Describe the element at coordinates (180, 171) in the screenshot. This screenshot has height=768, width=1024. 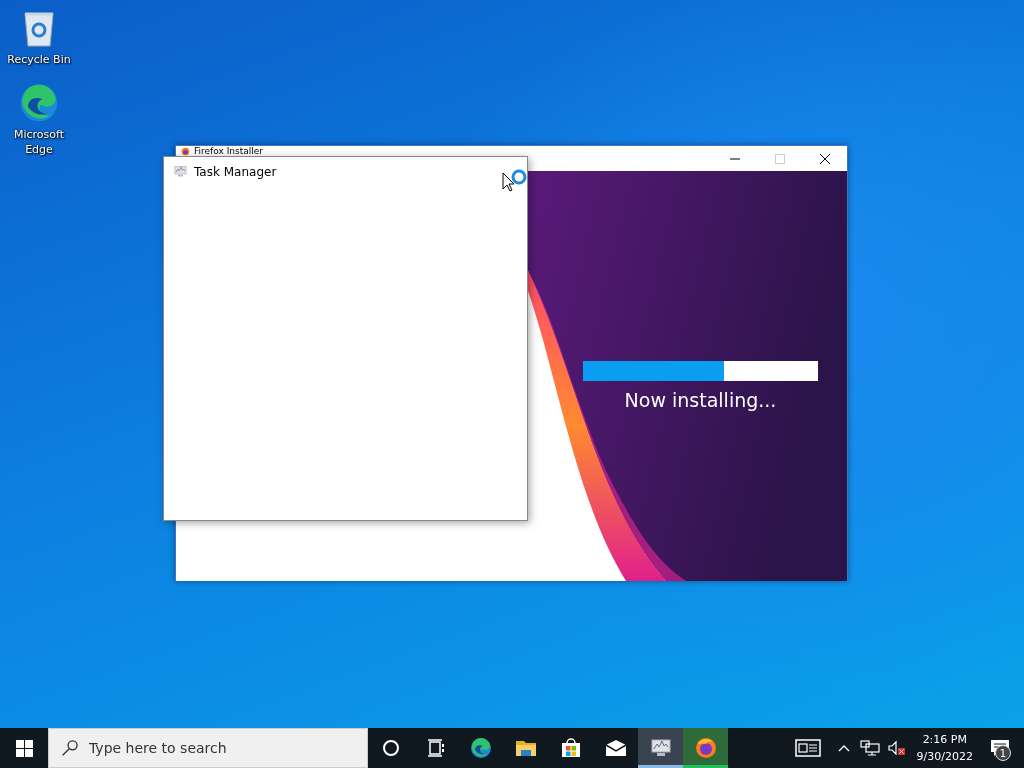
I see `monitor-chart-icon` at that location.